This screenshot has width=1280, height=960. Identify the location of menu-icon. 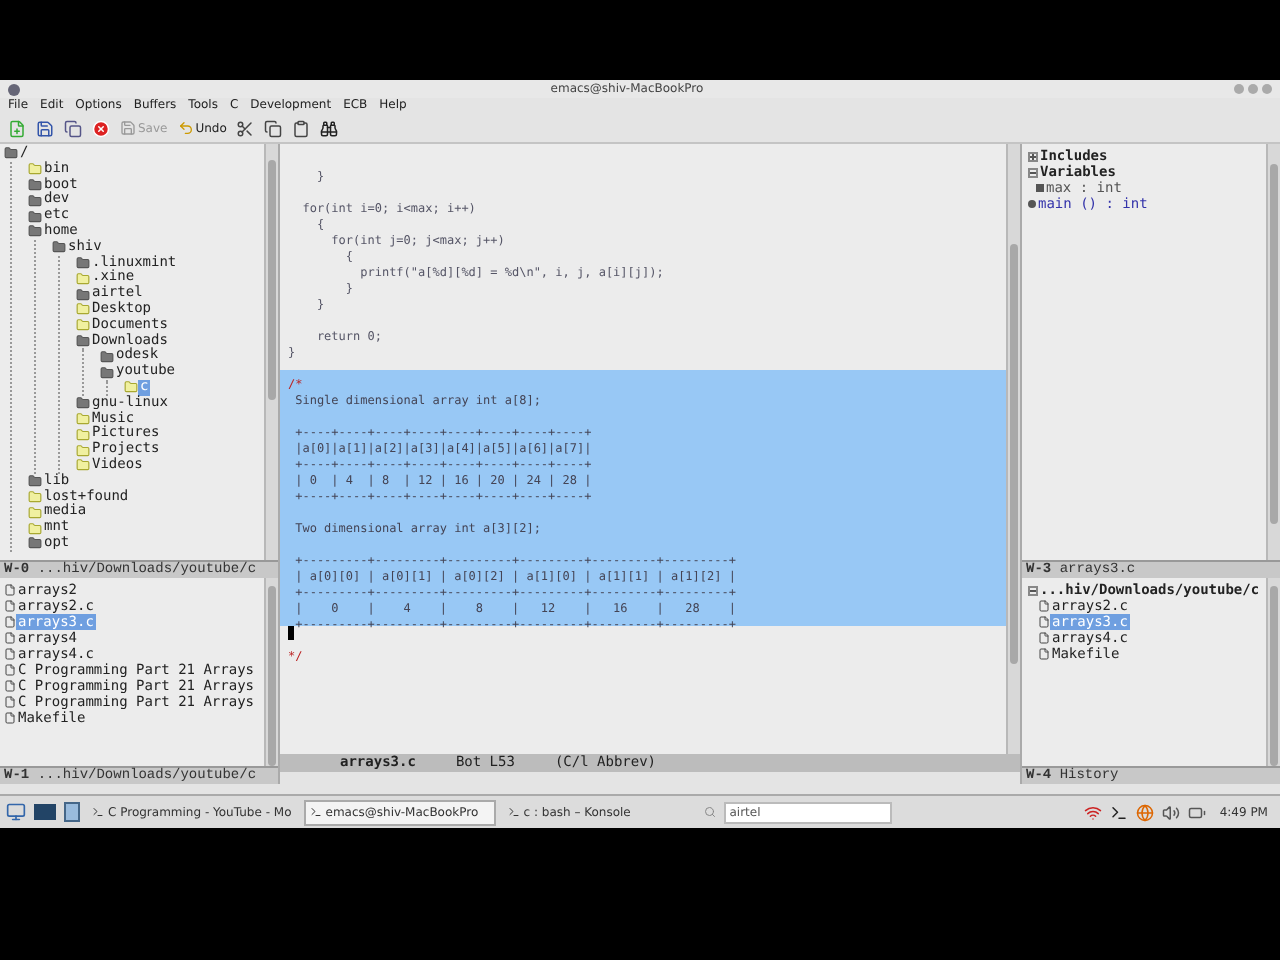
(16, 812).